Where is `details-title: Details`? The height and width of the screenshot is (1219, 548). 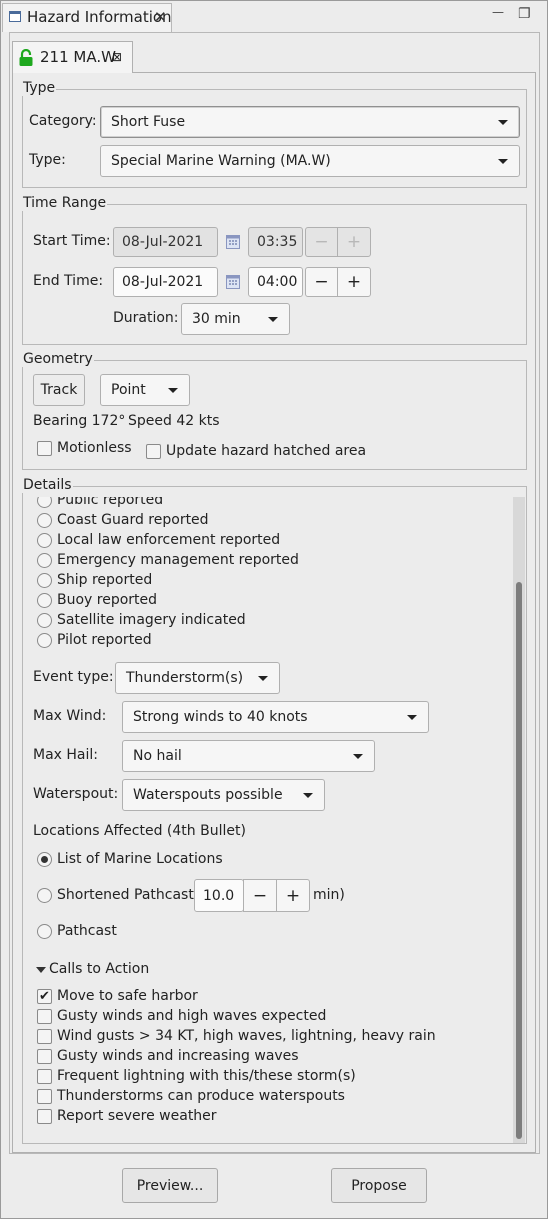 details-title: Details is located at coordinates (47, 485).